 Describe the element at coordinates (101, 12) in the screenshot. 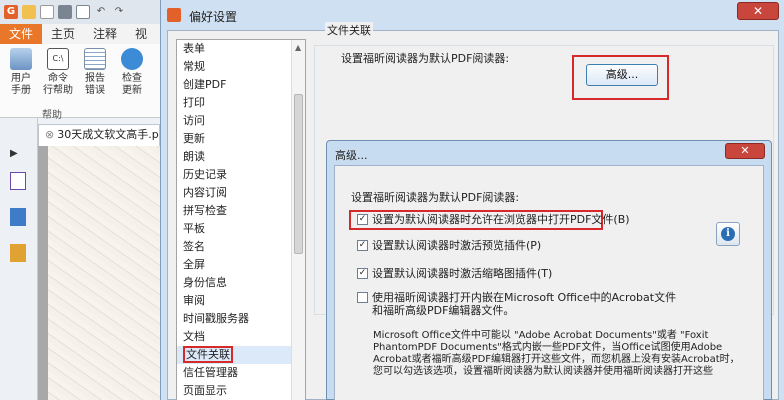

I see `undo-icon: ↶` at that location.